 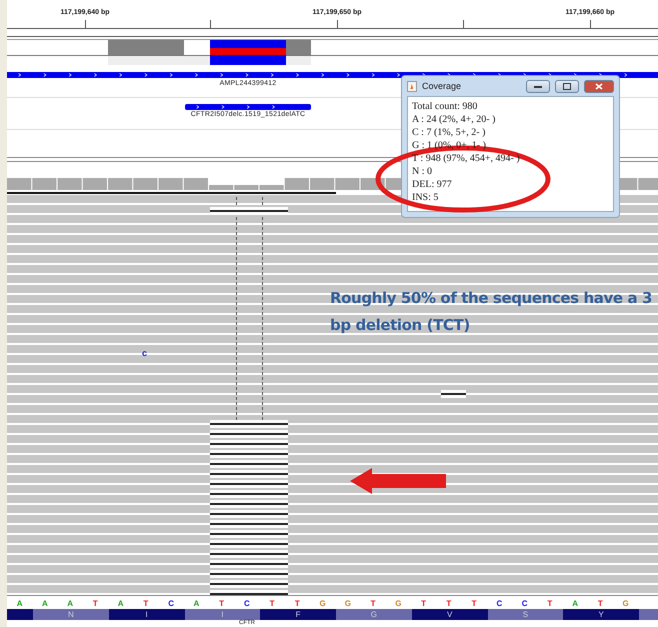 What do you see at coordinates (400, 325) in the screenshot?
I see `annotation-text: bp deletion (TCT)` at bounding box center [400, 325].